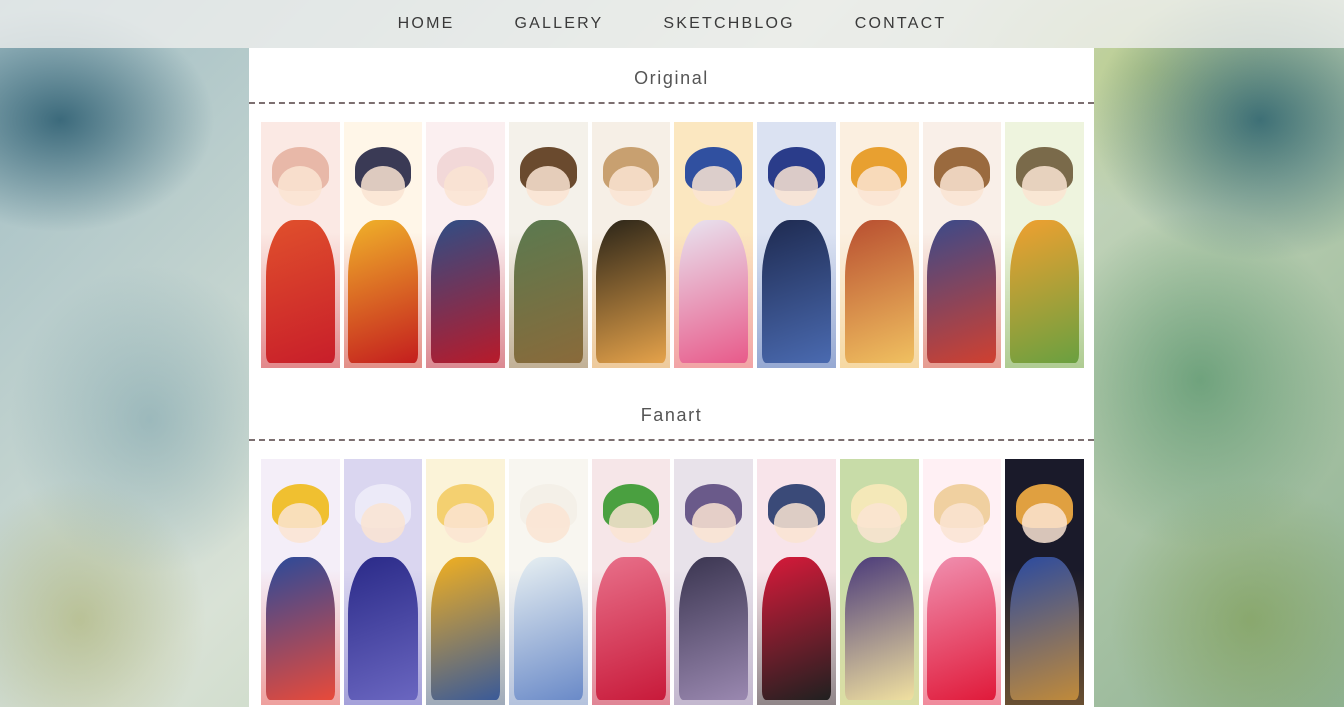 This screenshot has width=1344, height=707. What do you see at coordinates (426, 24) in the screenshot?
I see `nav-home-link: HOME` at bounding box center [426, 24].